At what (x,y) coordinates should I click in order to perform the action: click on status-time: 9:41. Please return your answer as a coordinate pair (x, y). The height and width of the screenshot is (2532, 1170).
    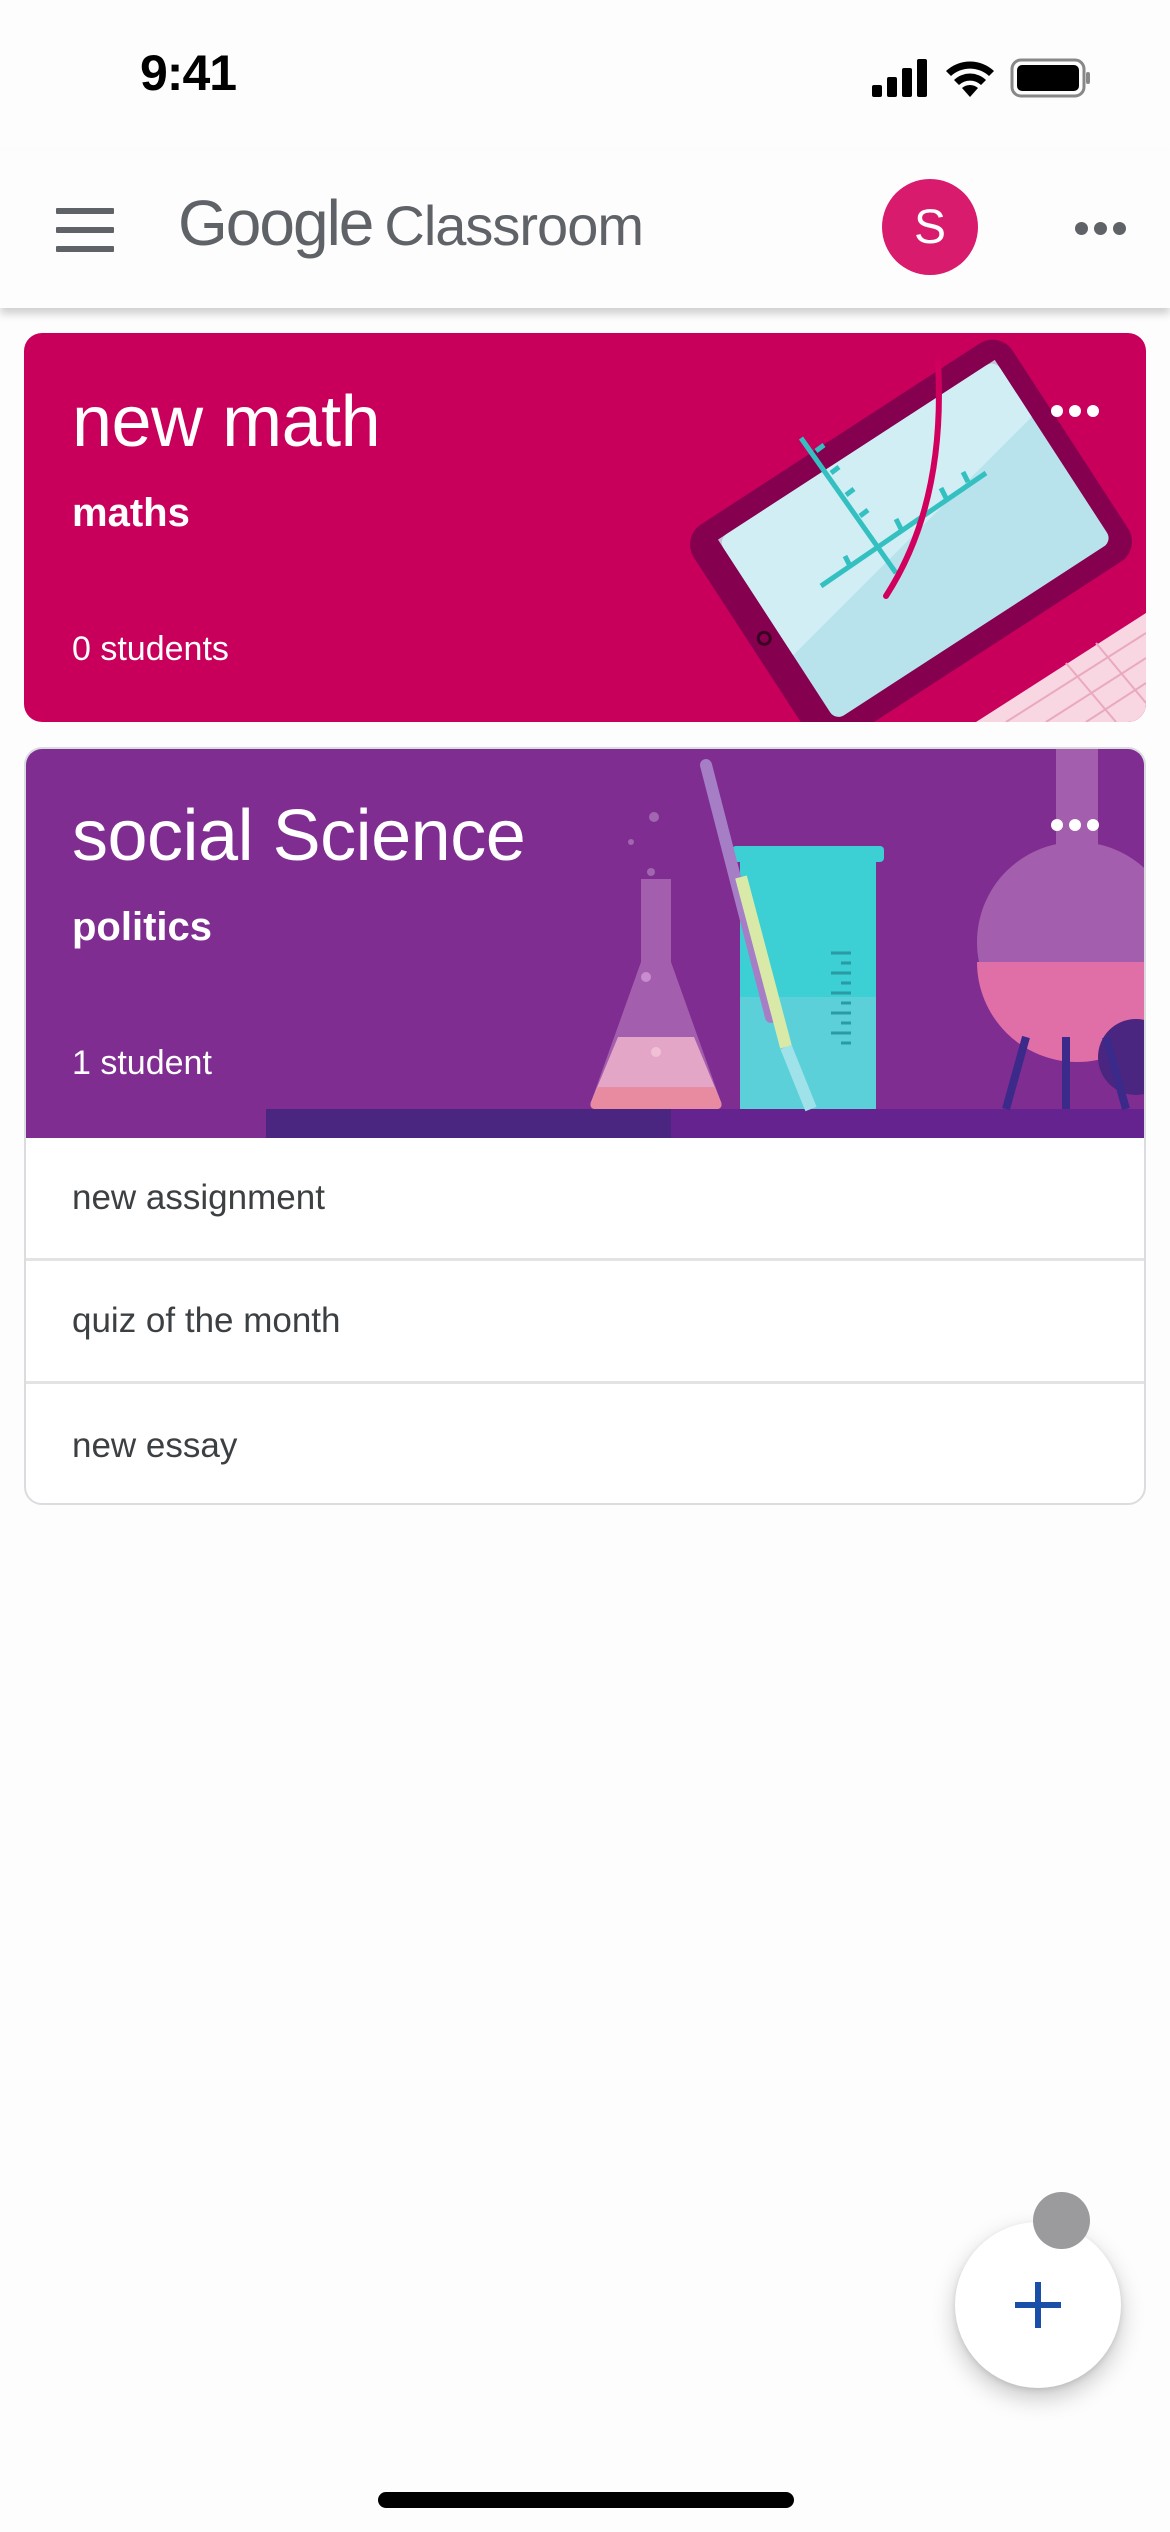
    Looking at the image, I should click on (188, 73).